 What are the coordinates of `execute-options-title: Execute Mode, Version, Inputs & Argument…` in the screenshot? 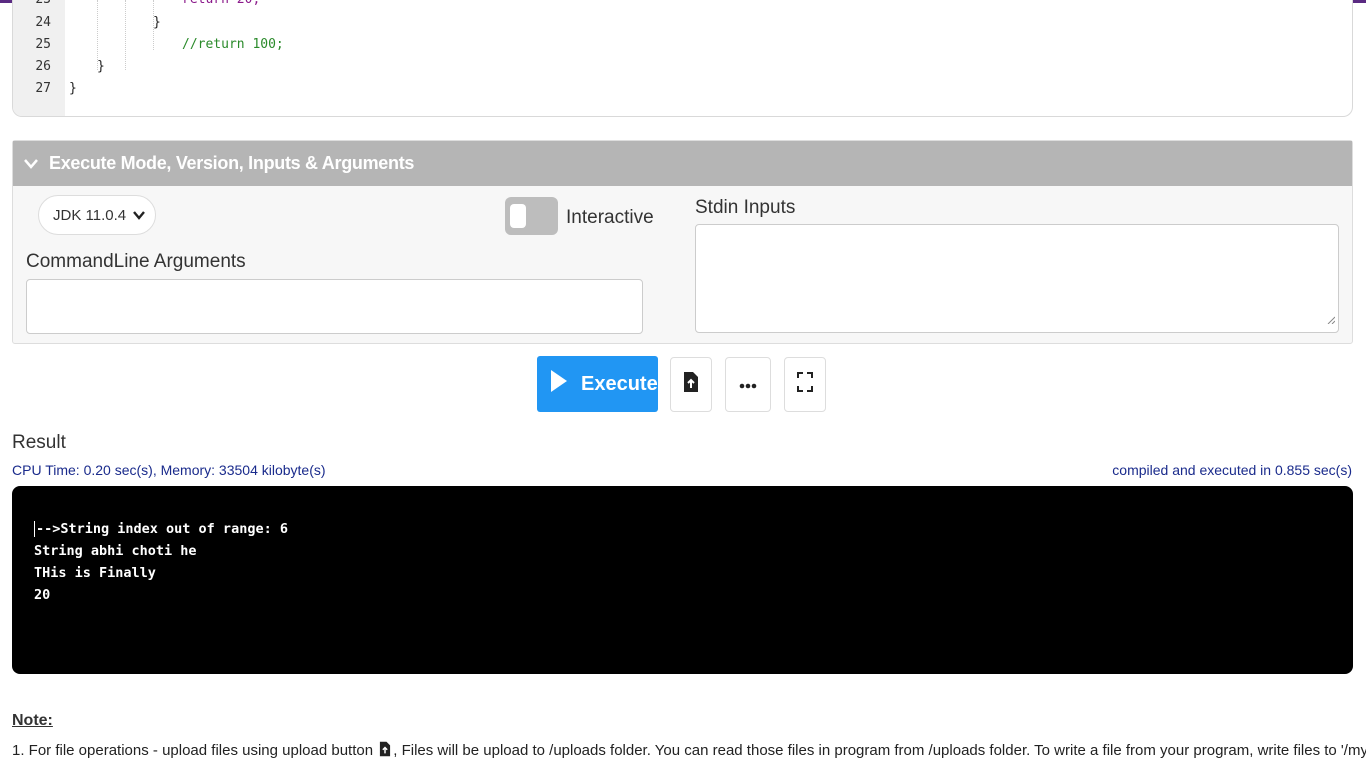 It's located at (232, 163).